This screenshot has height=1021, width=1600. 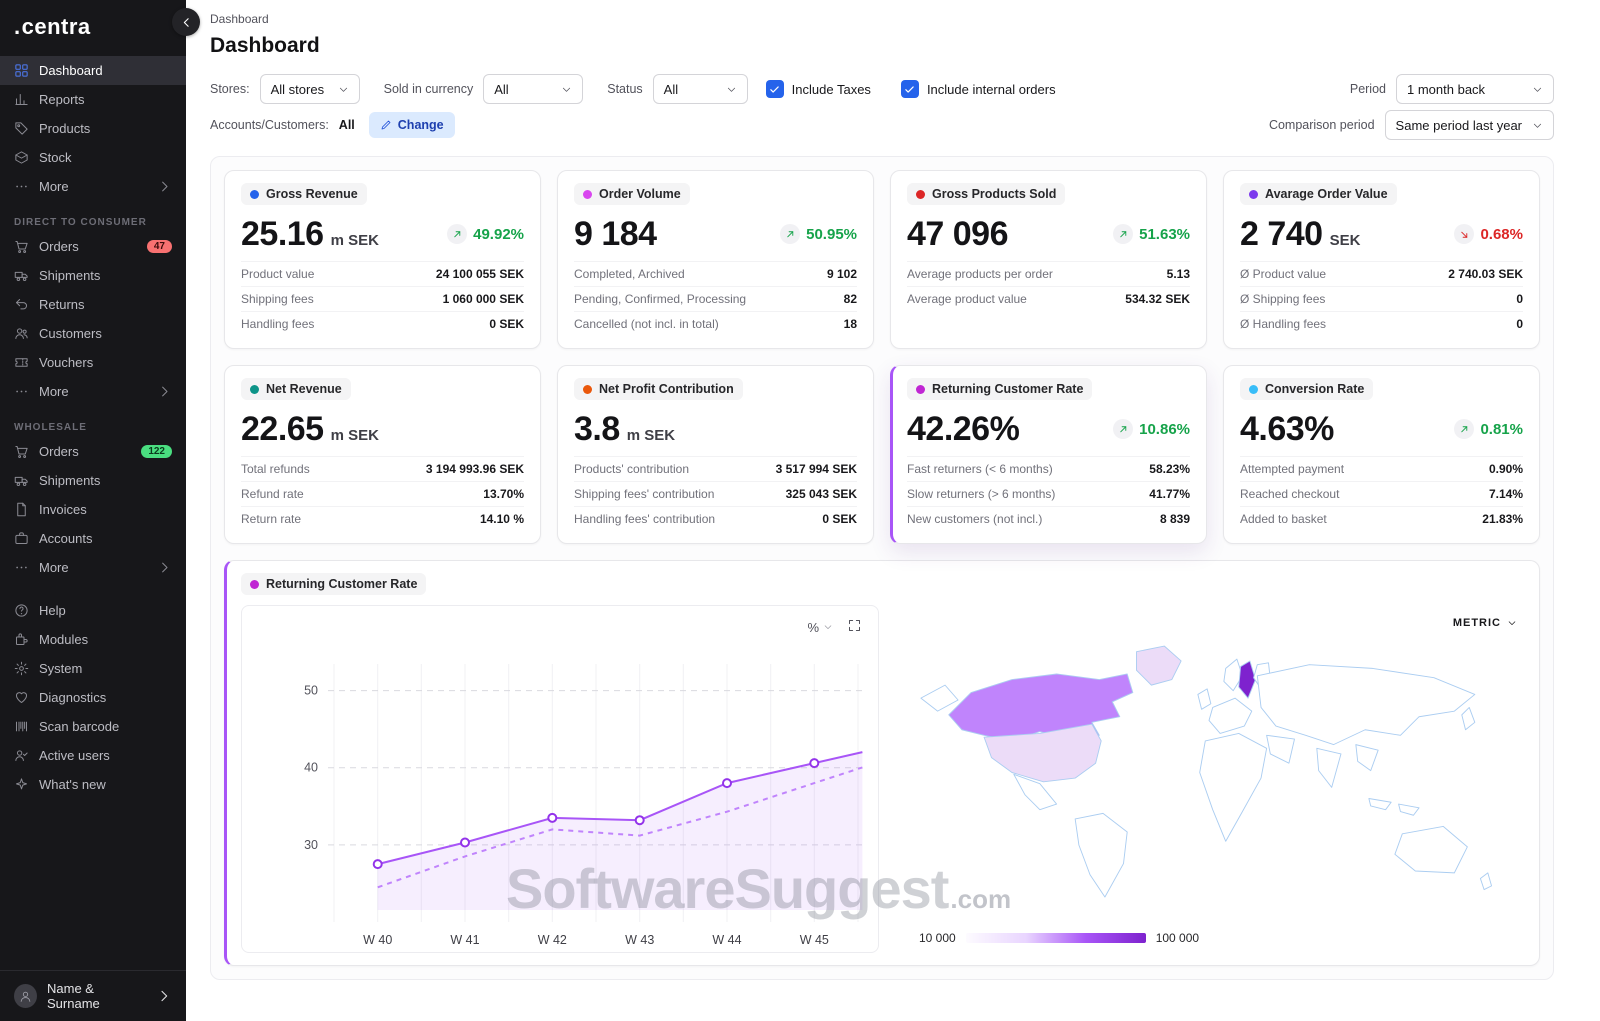 I want to click on stores-select: All stores, so click(x=309, y=89).